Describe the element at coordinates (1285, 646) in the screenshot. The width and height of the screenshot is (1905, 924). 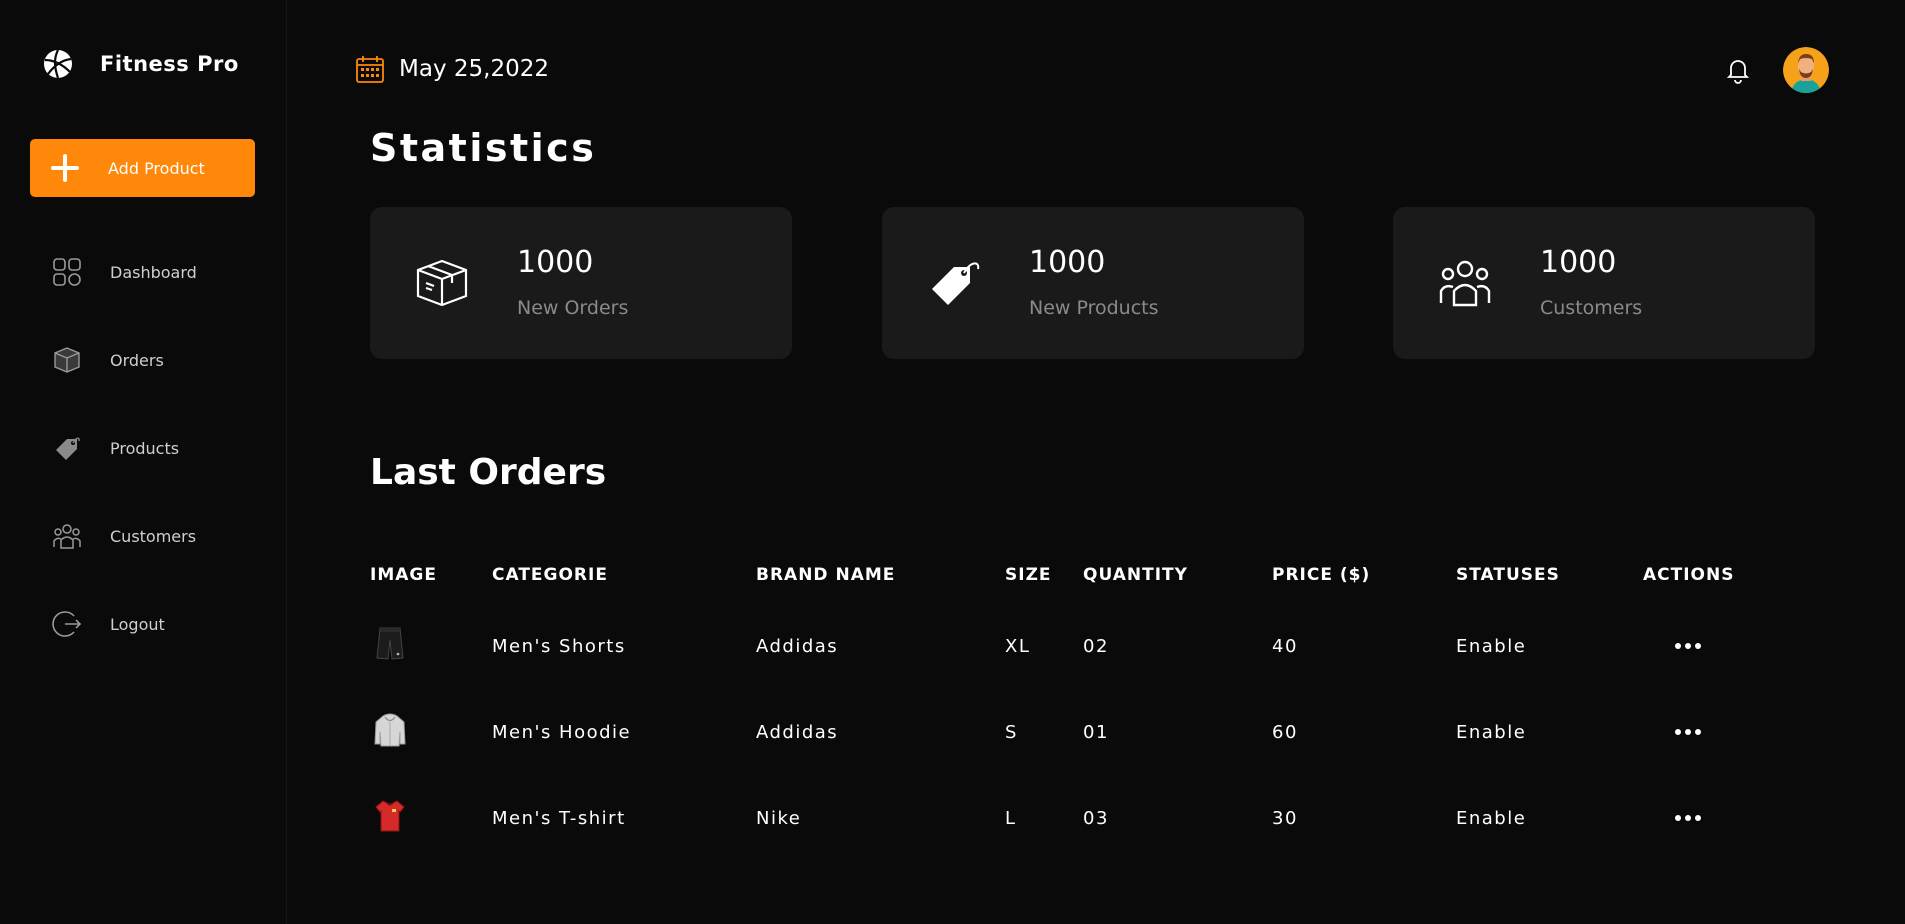
I see `cell-price: 40` at that location.